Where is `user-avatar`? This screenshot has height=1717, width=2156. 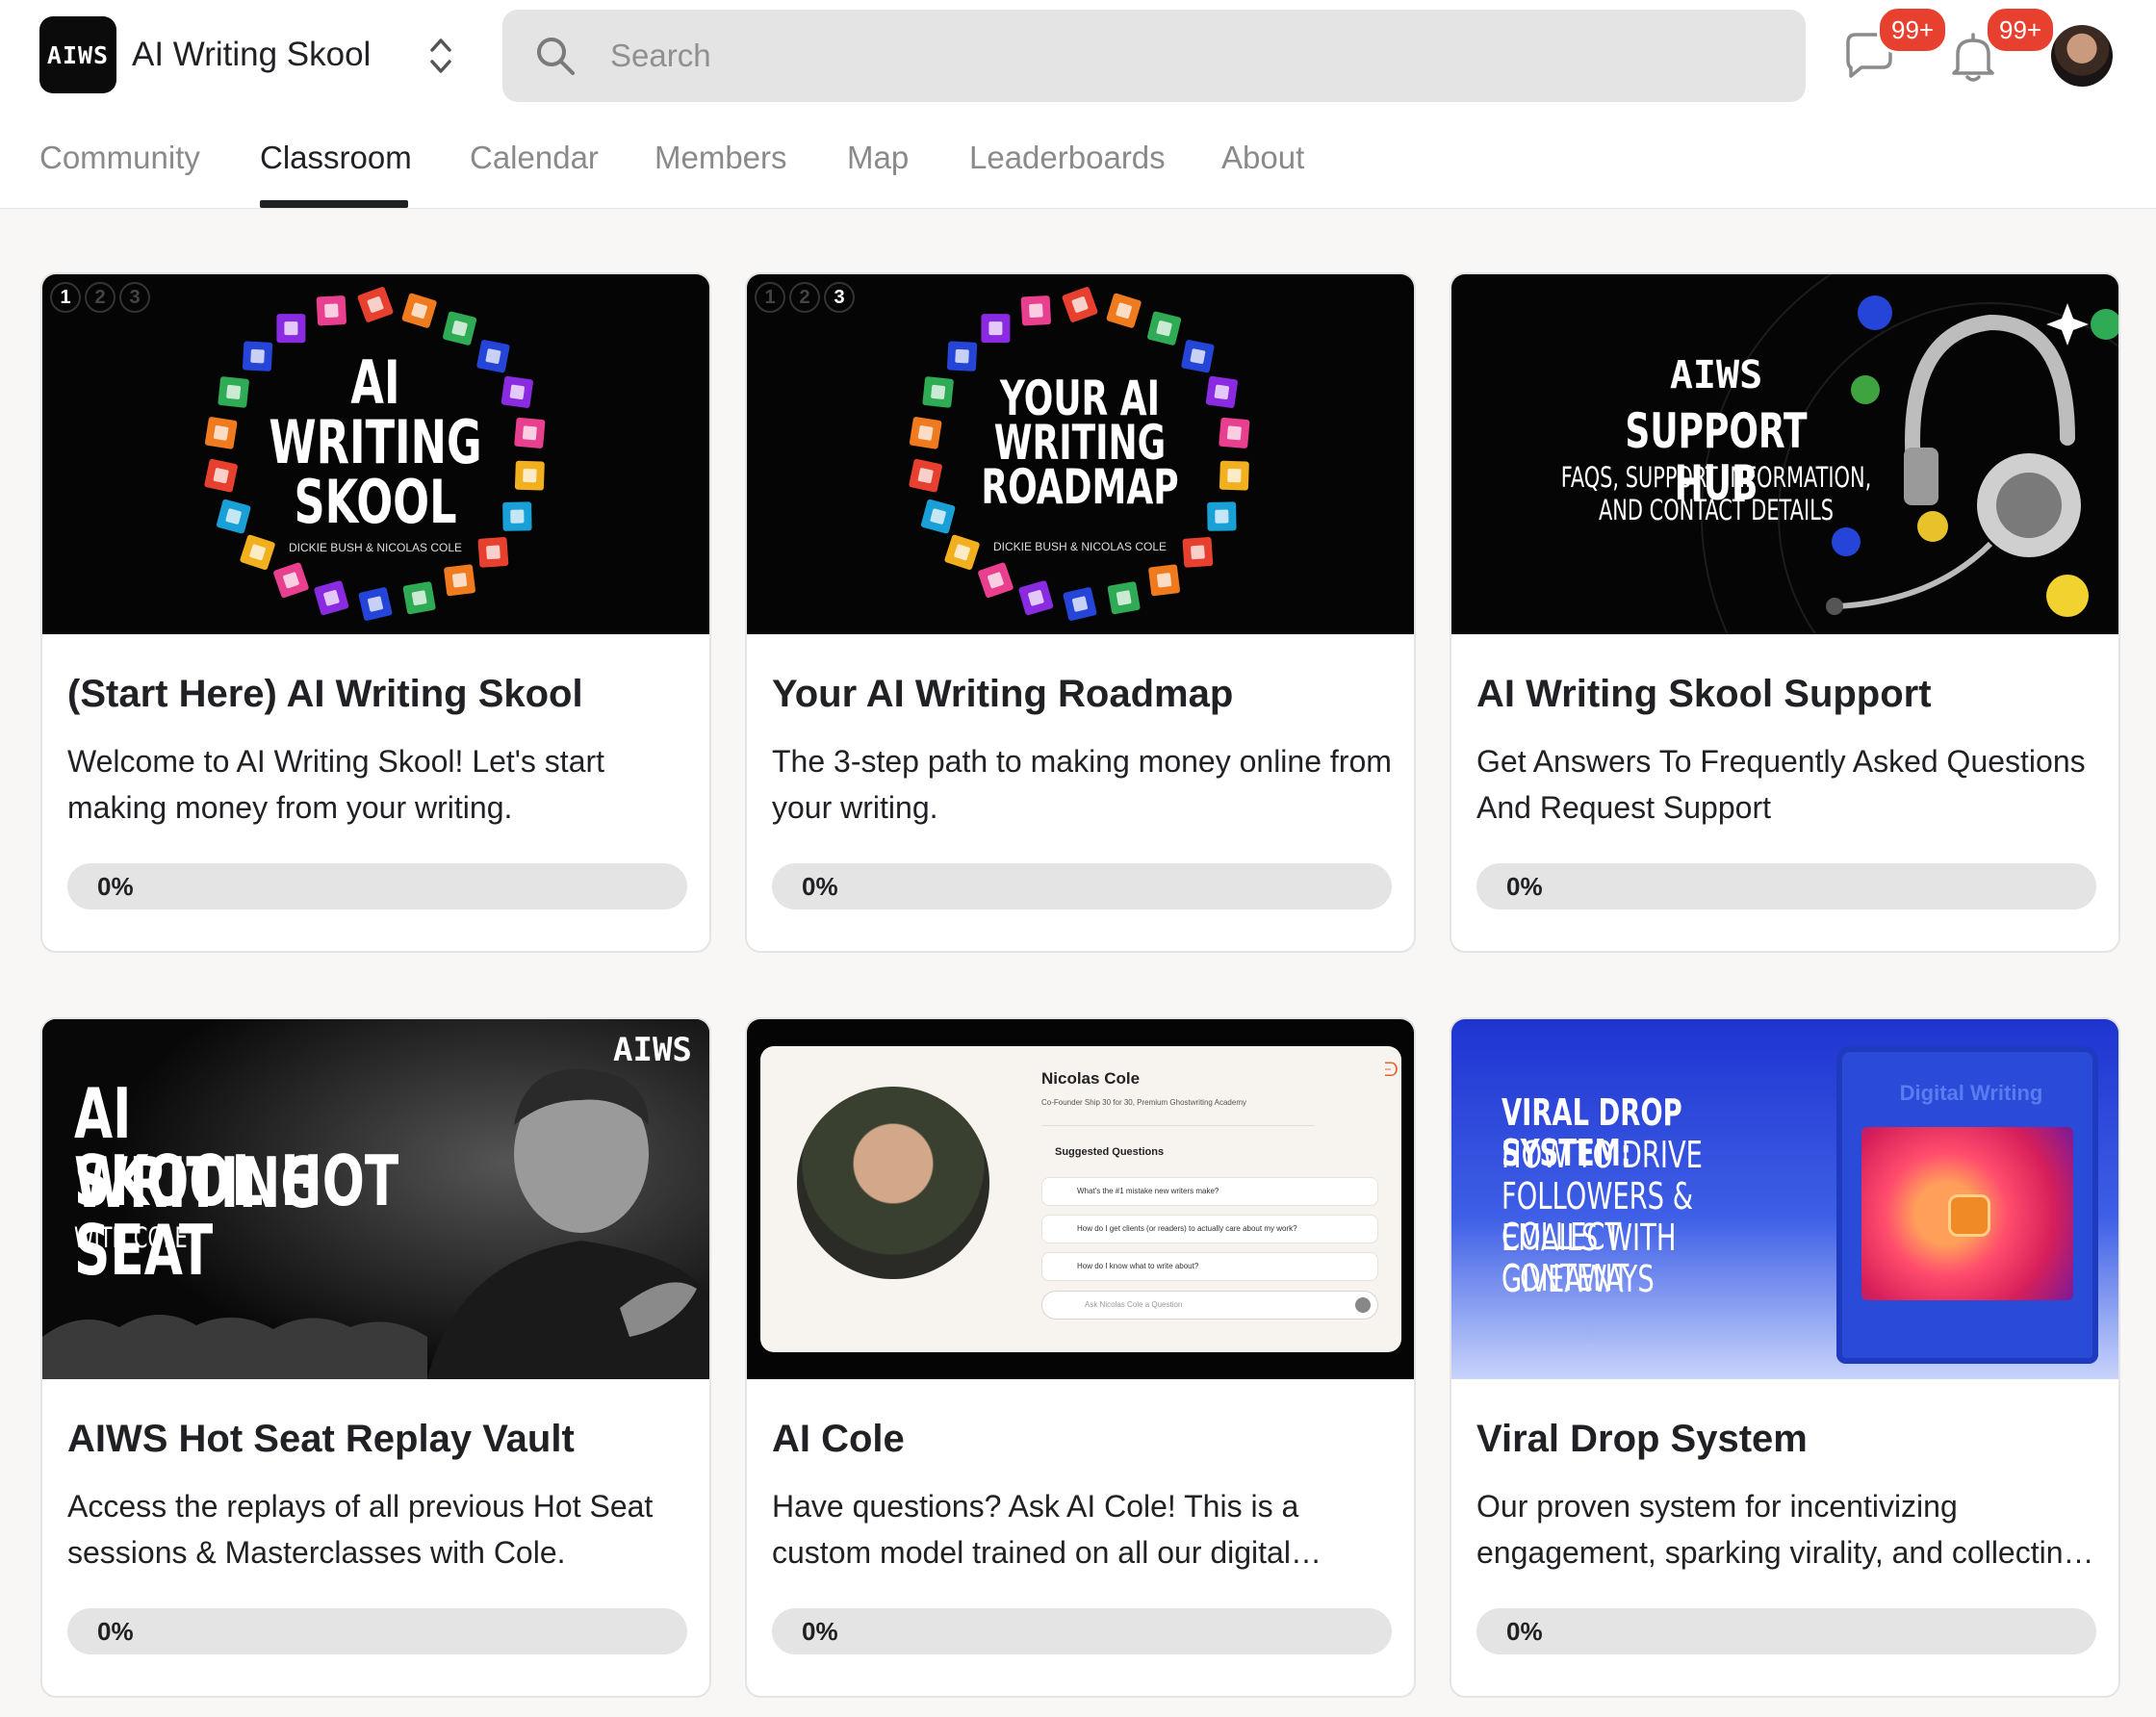 user-avatar is located at coordinates (2082, 56).